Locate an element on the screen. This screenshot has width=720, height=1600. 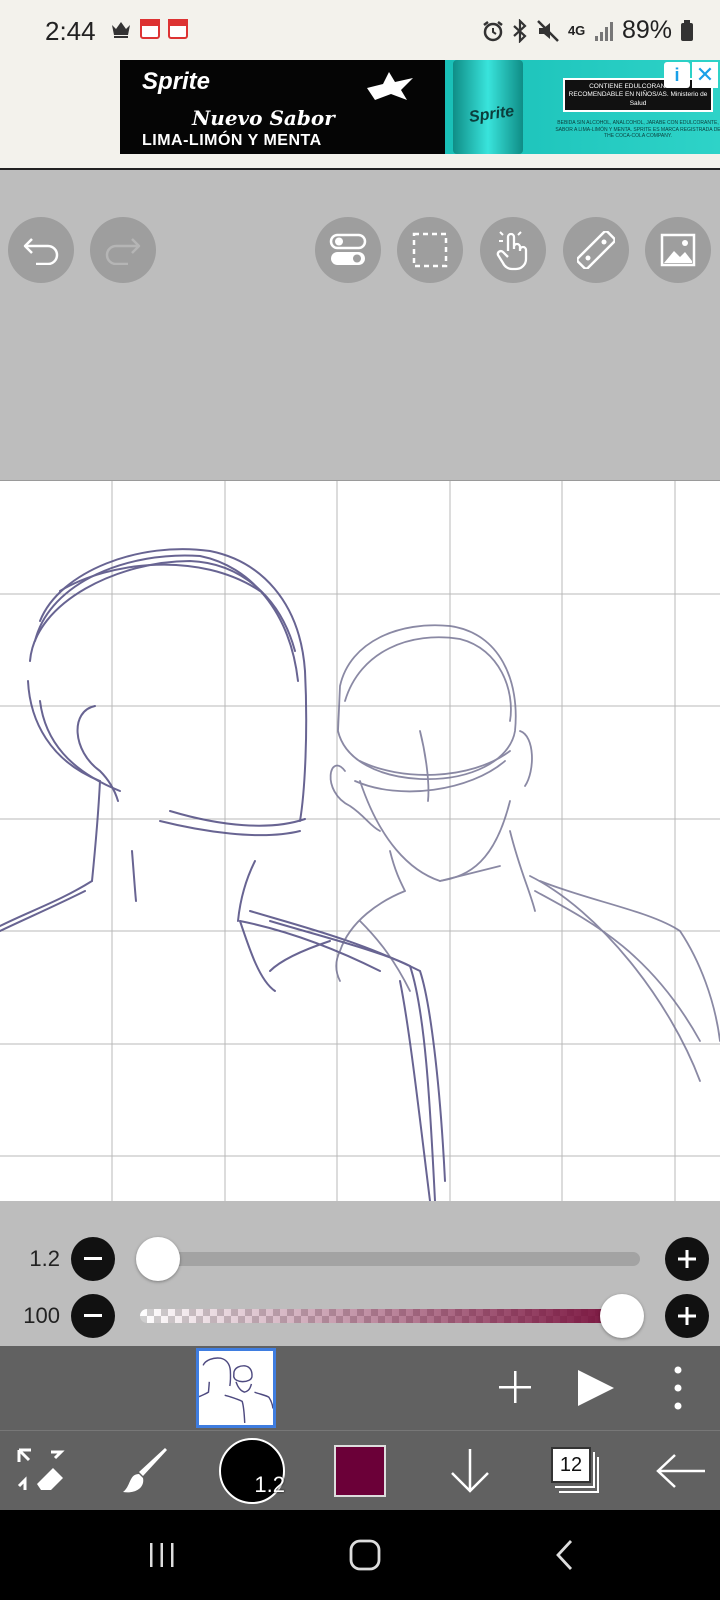
undo-button is located at coordinates (41, 250).